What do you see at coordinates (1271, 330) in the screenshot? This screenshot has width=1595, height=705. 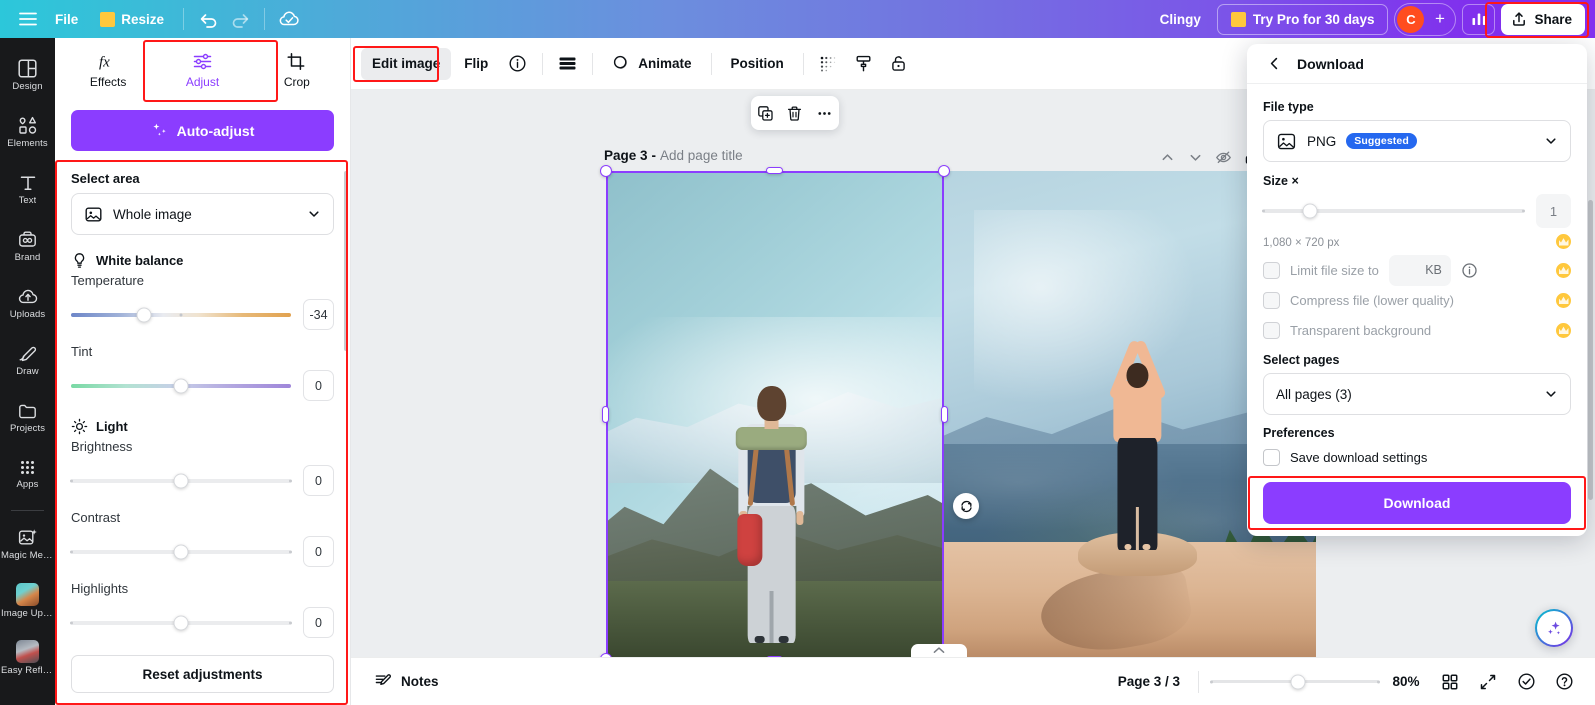 I see `checkbox-transparent-background` at bounding box center [1271, 330].